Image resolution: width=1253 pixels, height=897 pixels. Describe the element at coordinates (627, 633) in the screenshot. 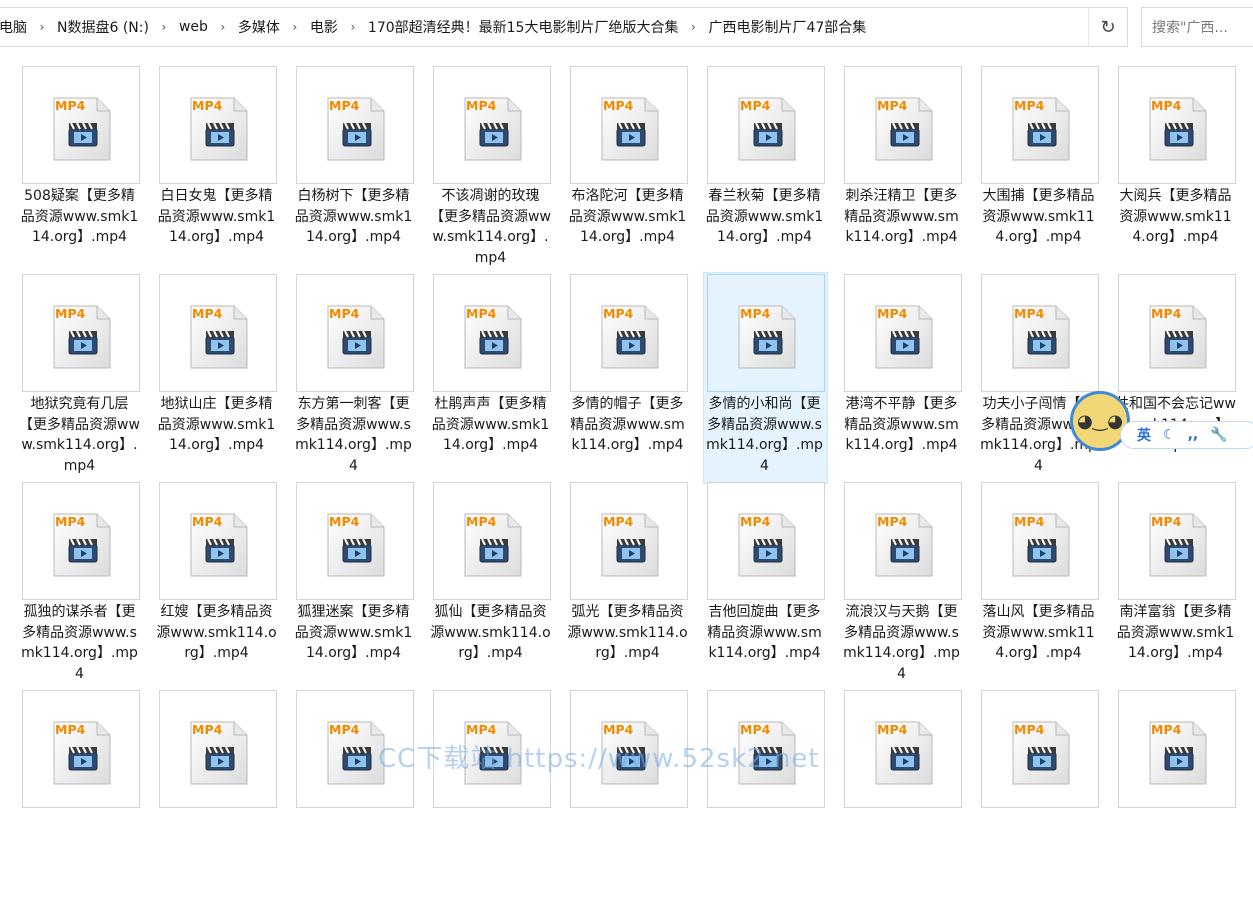

I see `file-name: 弧光【更多精品资源www.smk114.org】.mp4` at that location.